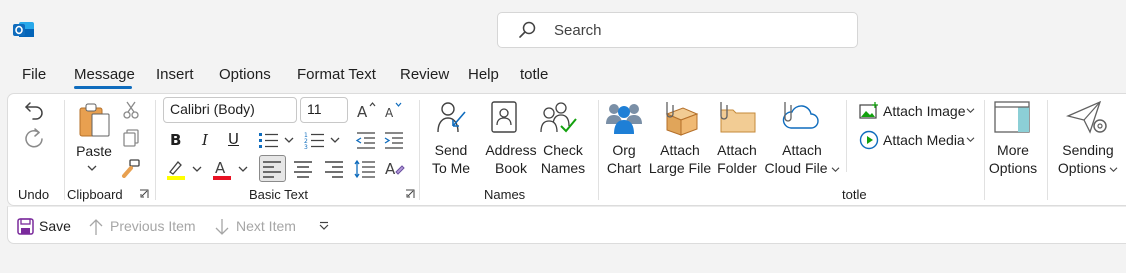  What do you see at coordinates (212, 109) in the screenshot?
I see `font-name-value: Calibri (Body)` at bounding box center [212, 109].